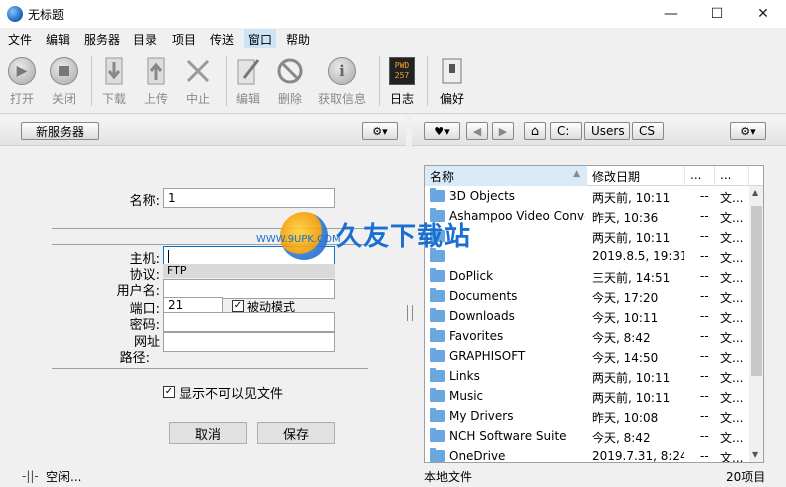  What do you see at coordinates (249, 322) in the screenshot?
I see `password-field` at bounding box center [249, 322].